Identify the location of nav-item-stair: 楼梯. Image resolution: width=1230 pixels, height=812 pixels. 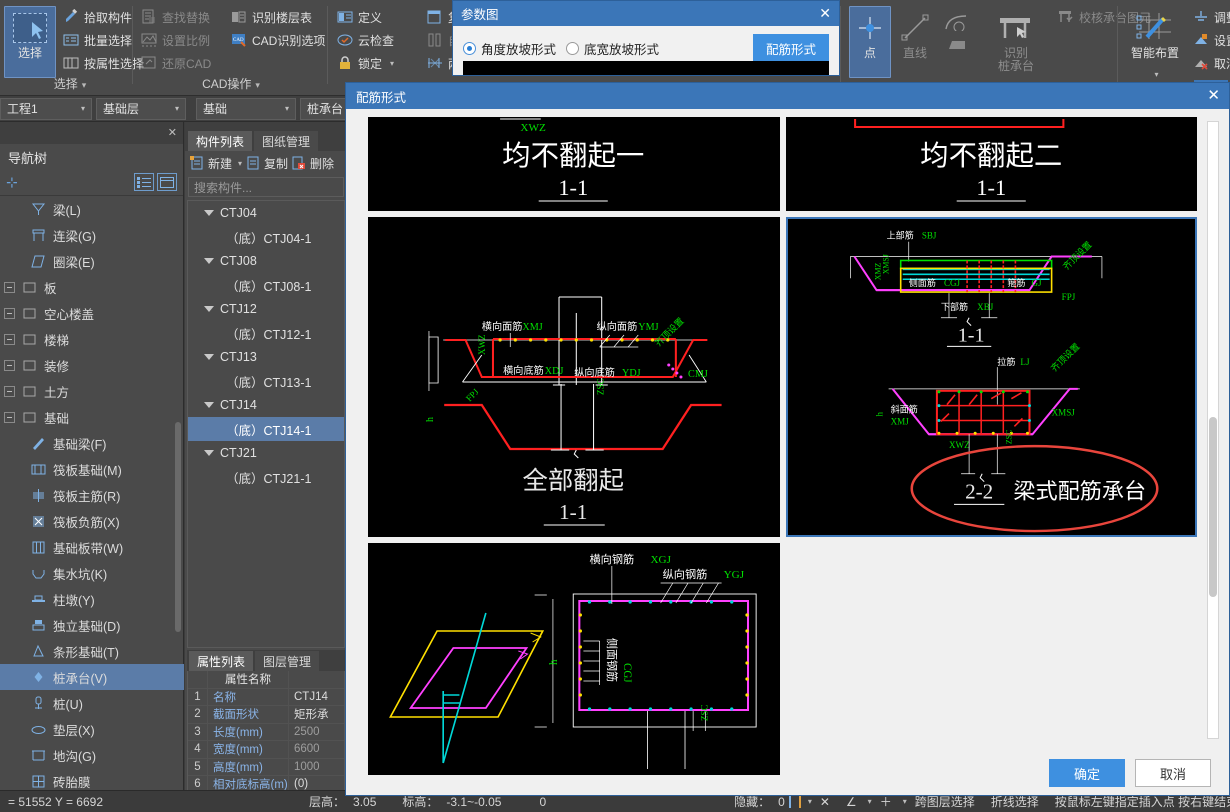
(92, 339).